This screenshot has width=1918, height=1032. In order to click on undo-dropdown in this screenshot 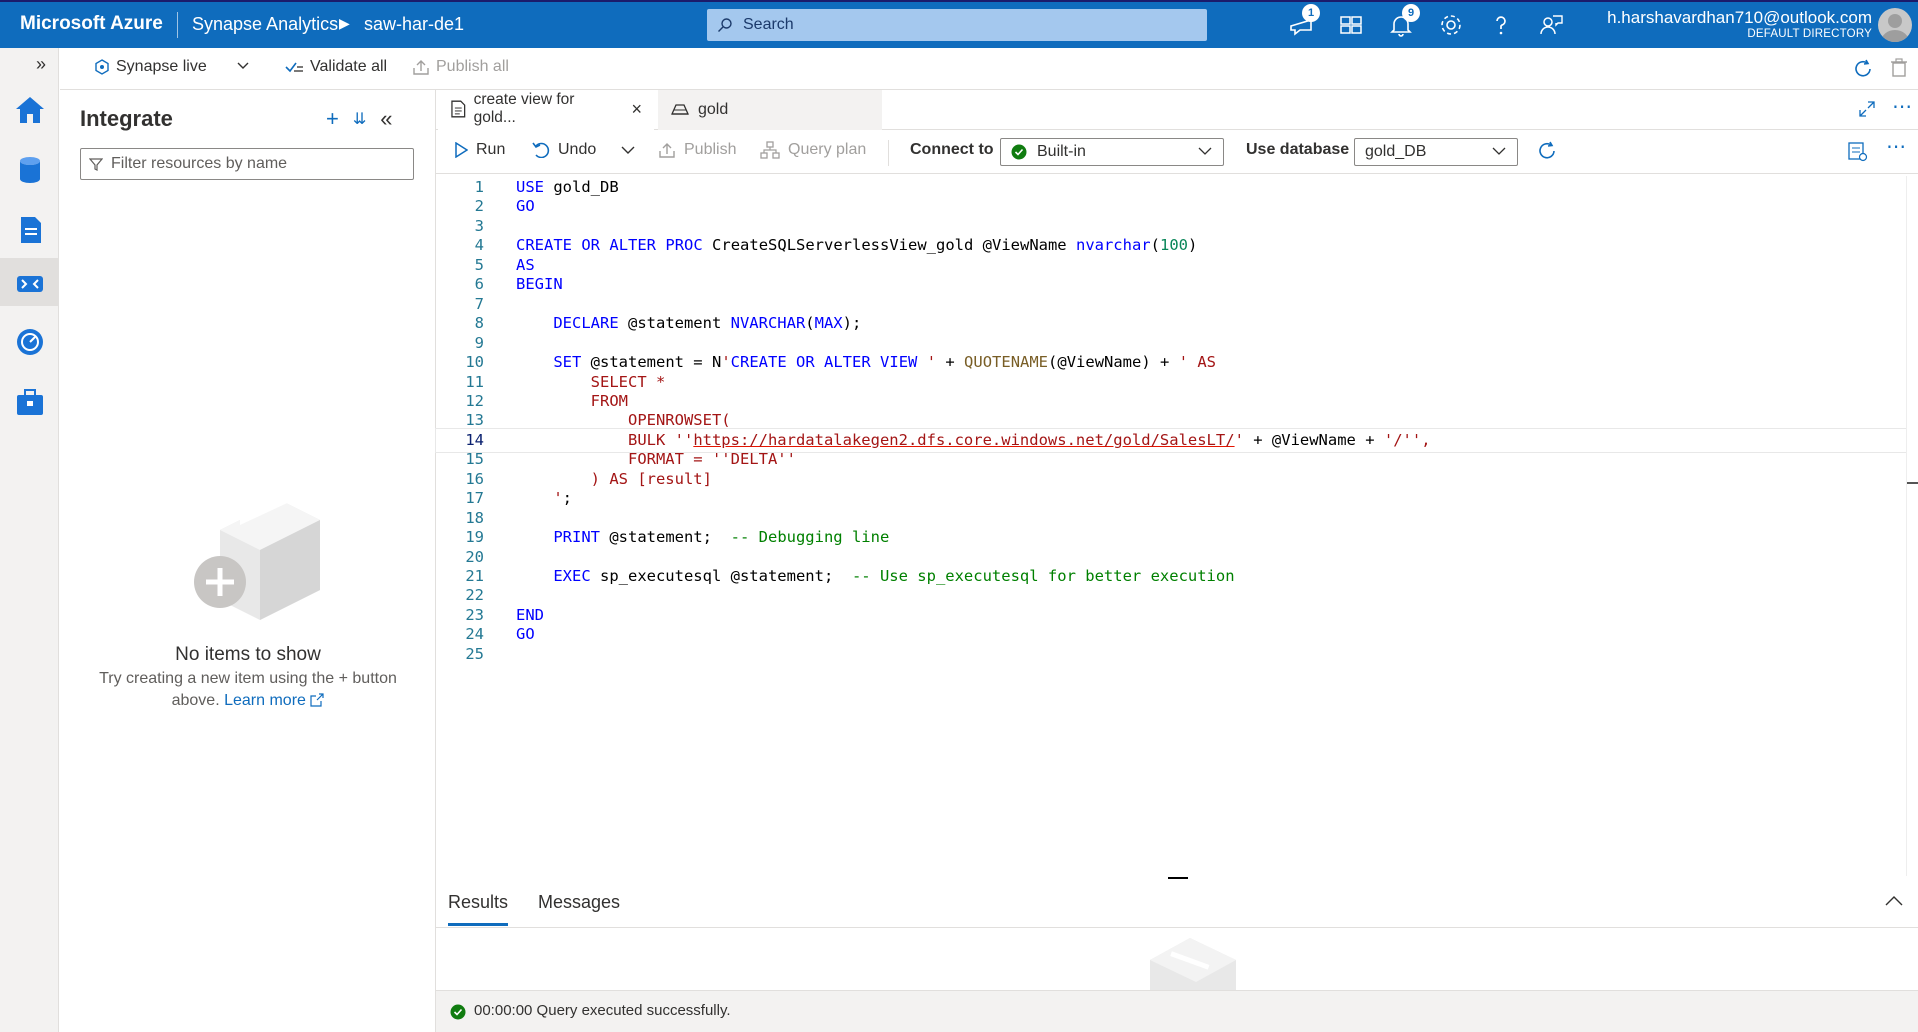, I will do `click(628, 150)`.